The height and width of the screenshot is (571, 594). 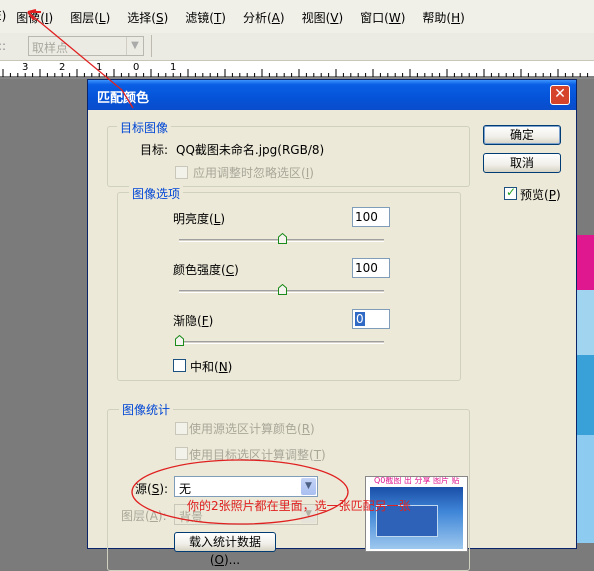 What do you see at coordinates (522, 163) in the screenshot?
I see `cancel-button: 取消` at bounding box center [522, 163].